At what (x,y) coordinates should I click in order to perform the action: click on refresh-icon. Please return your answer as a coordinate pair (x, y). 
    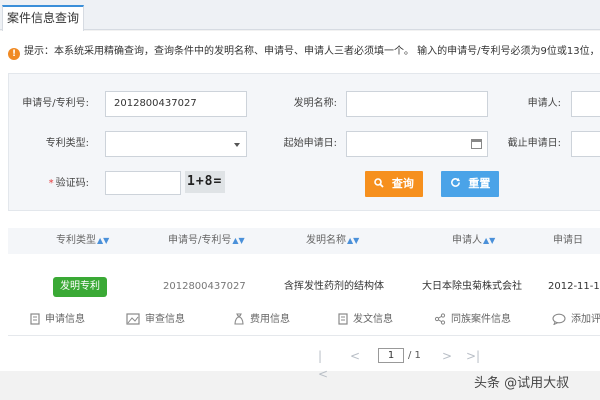
    Looking at the image, I should click on (457, 183).